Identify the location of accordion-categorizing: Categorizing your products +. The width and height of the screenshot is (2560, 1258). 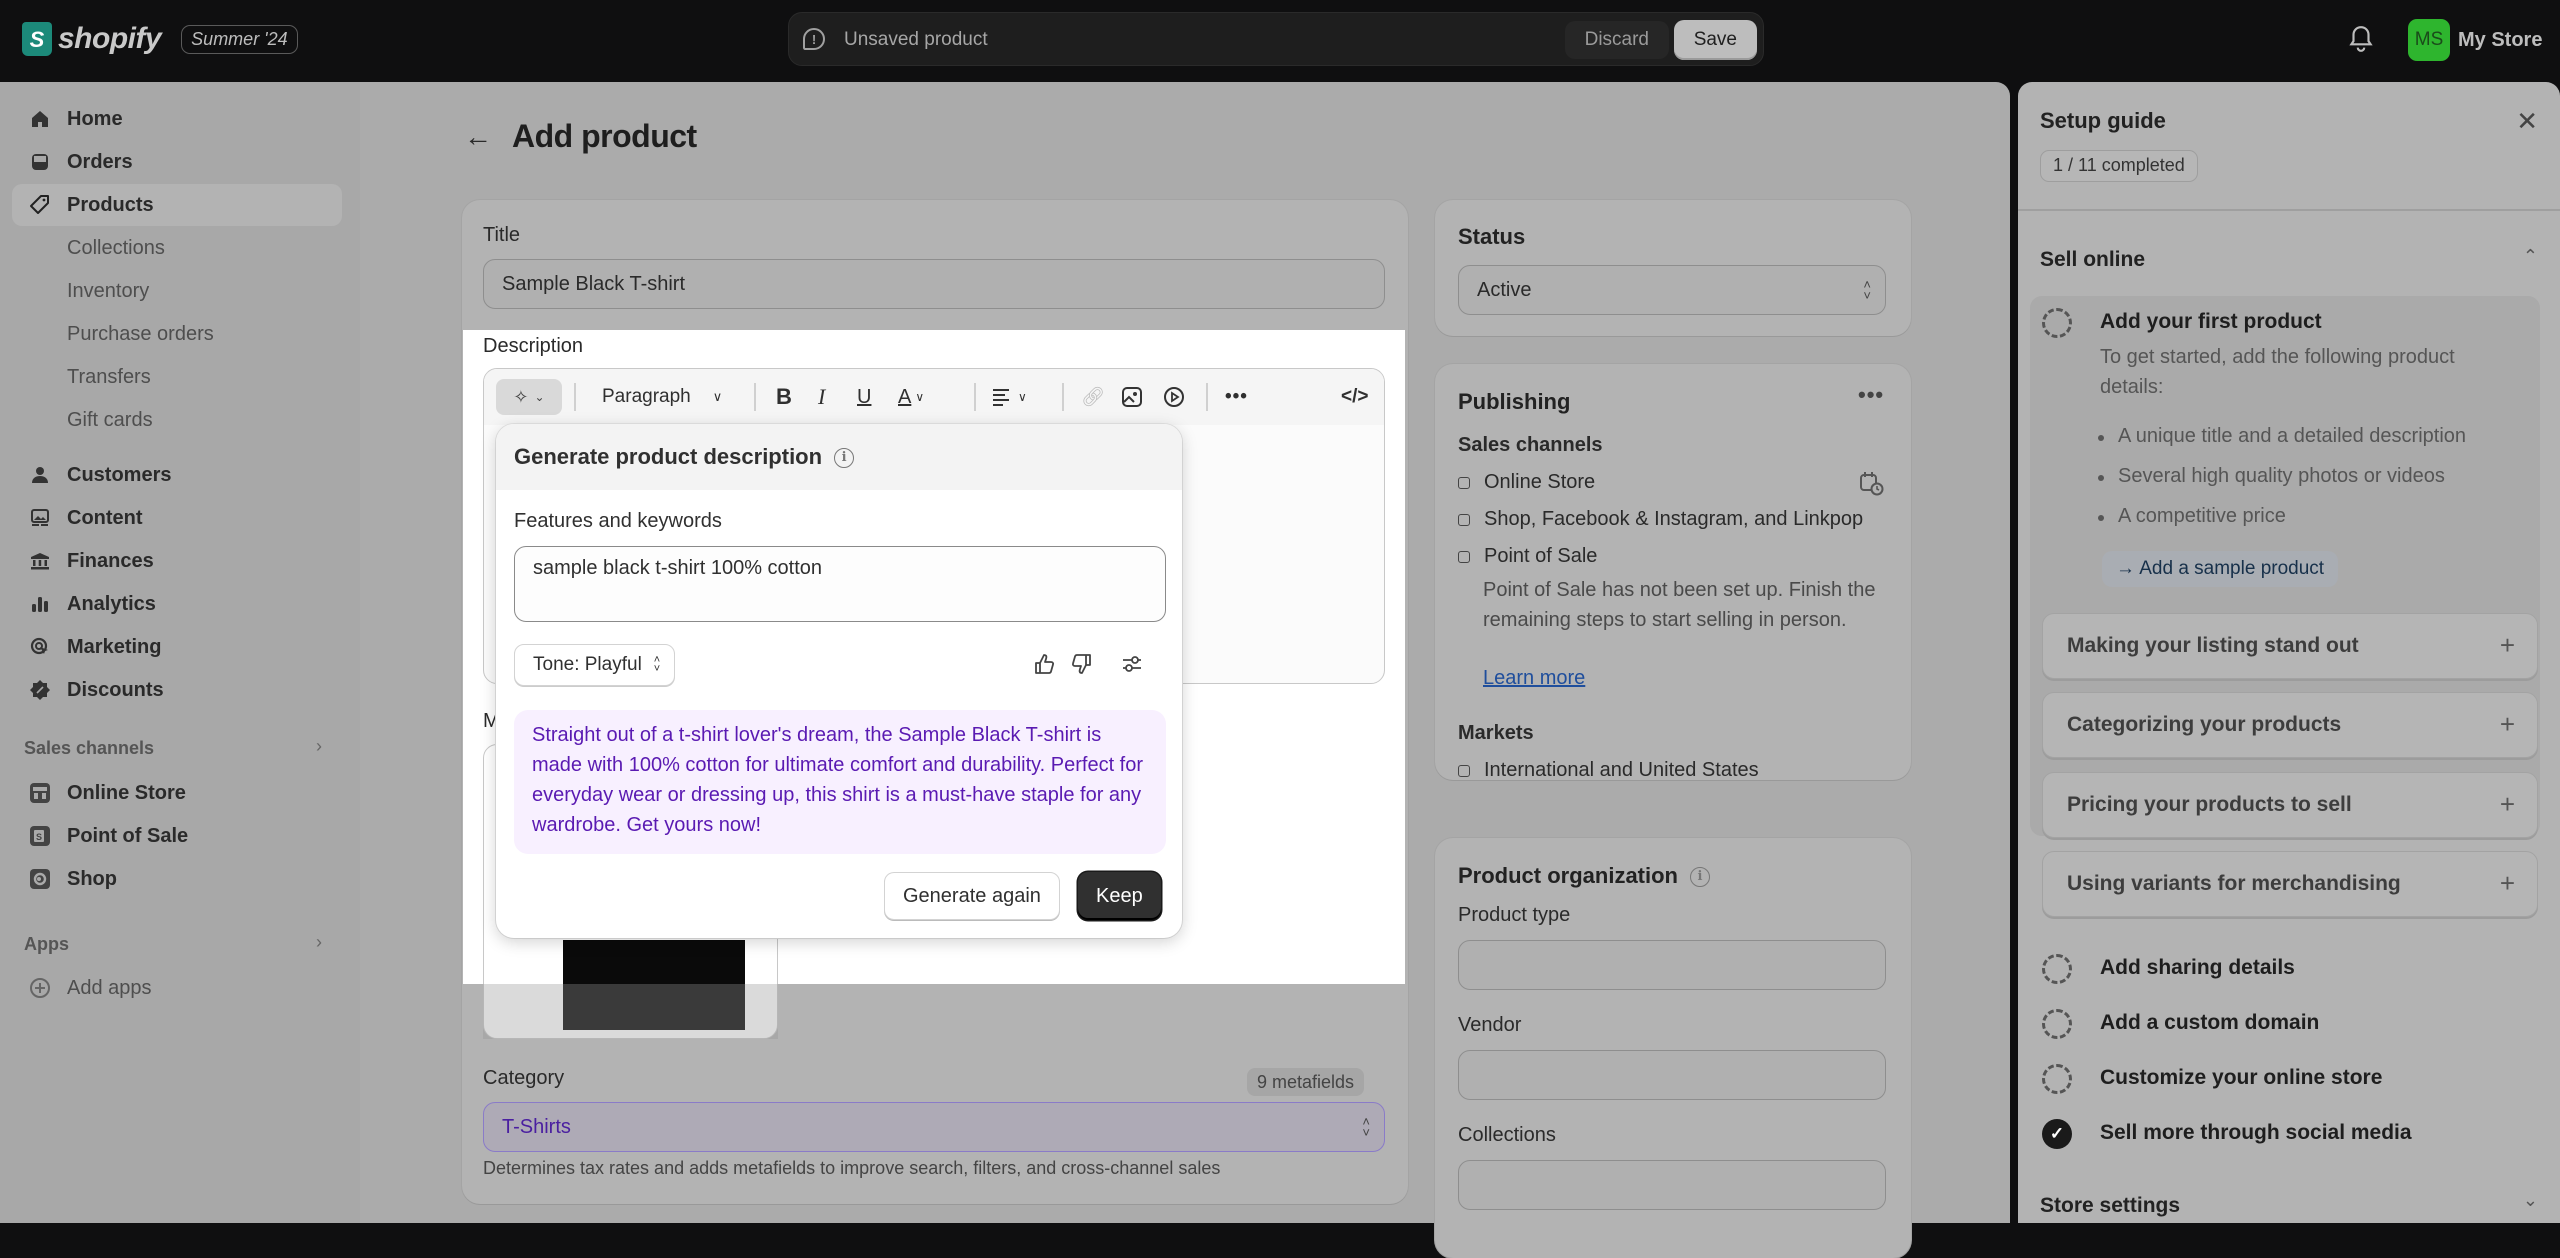
(2290, 725).